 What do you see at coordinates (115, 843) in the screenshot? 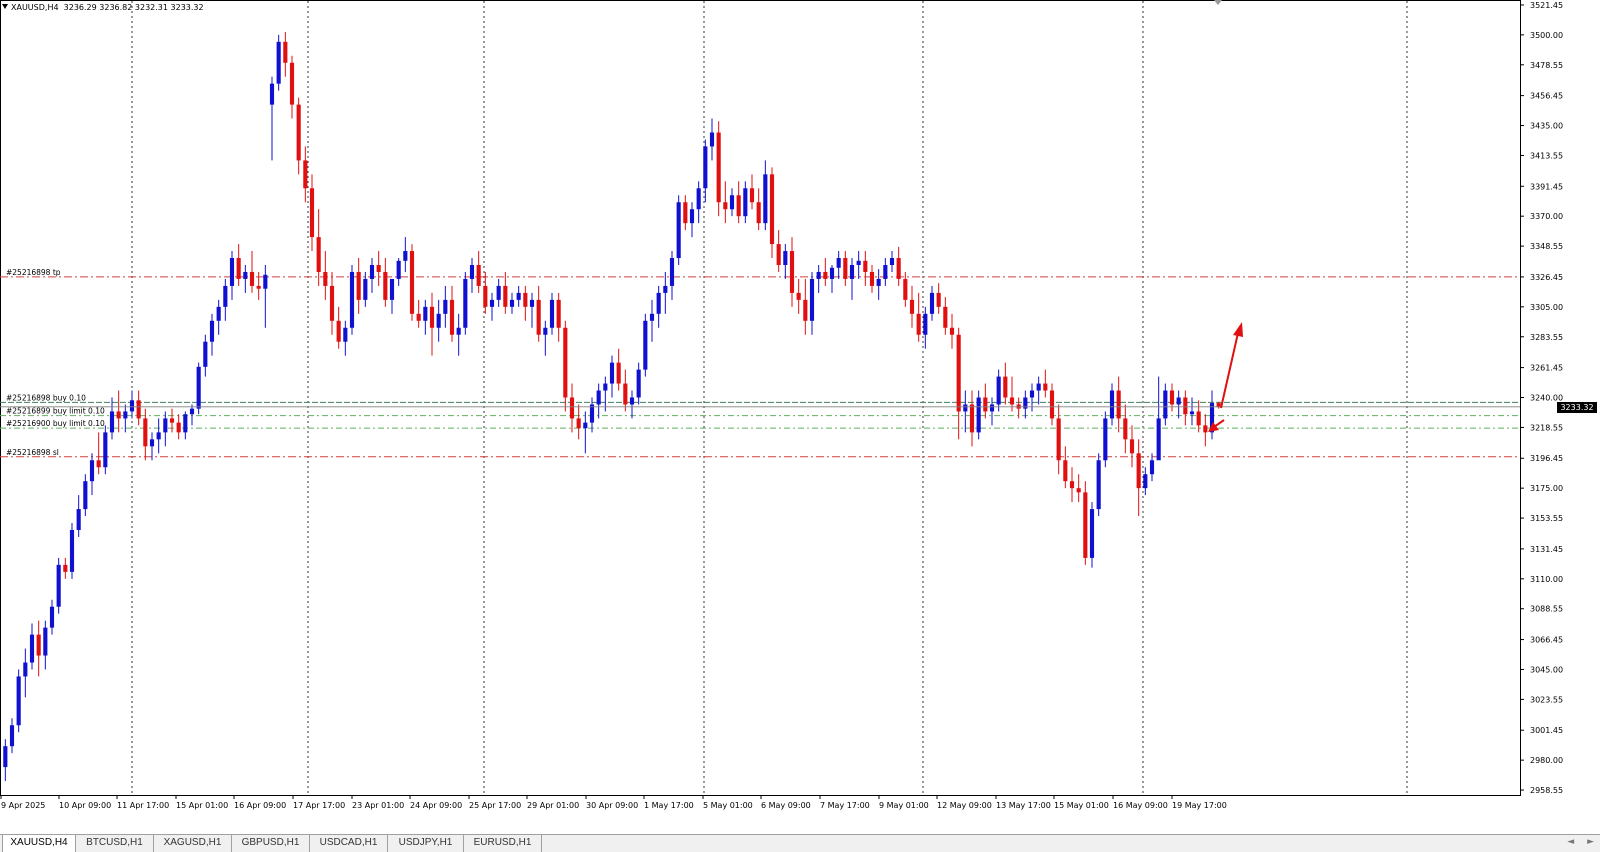
I see `tab-btcusd-h1: BTCUSD,H1` at bounding box center [115, 843].